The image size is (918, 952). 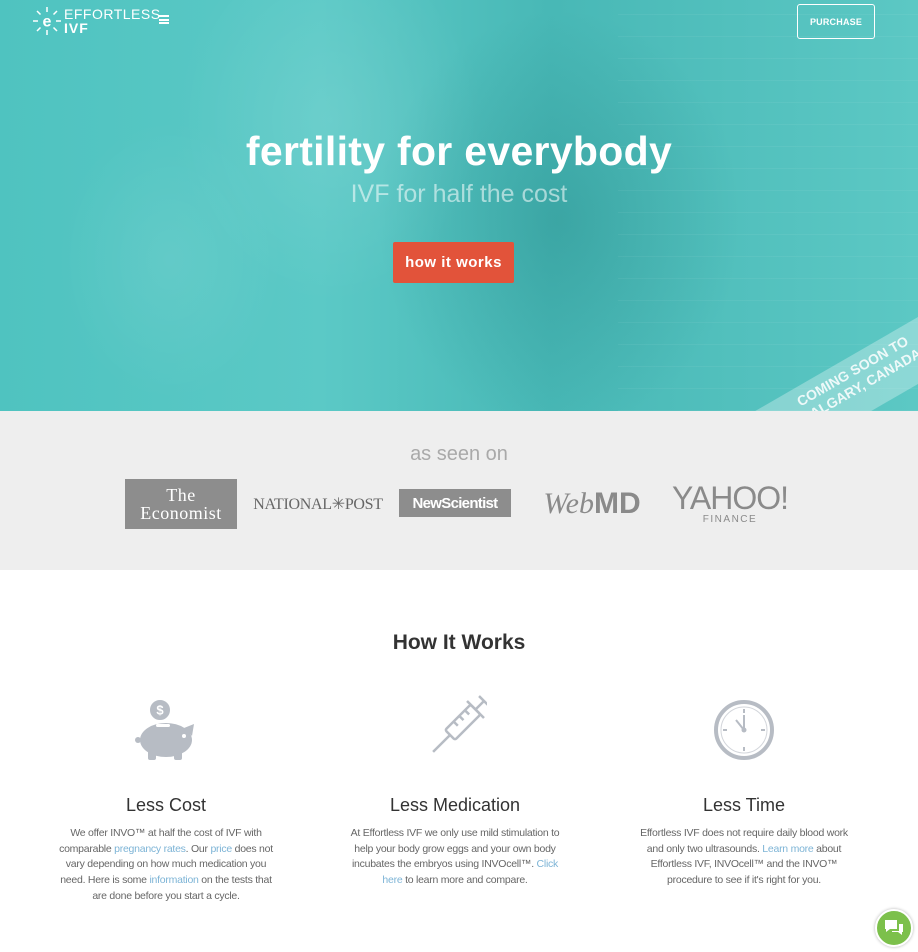 What do you see at coordinates (787, 849) in the screenshot?
I see `learn-more-link: Learn more` at bounding box center [787, 849].